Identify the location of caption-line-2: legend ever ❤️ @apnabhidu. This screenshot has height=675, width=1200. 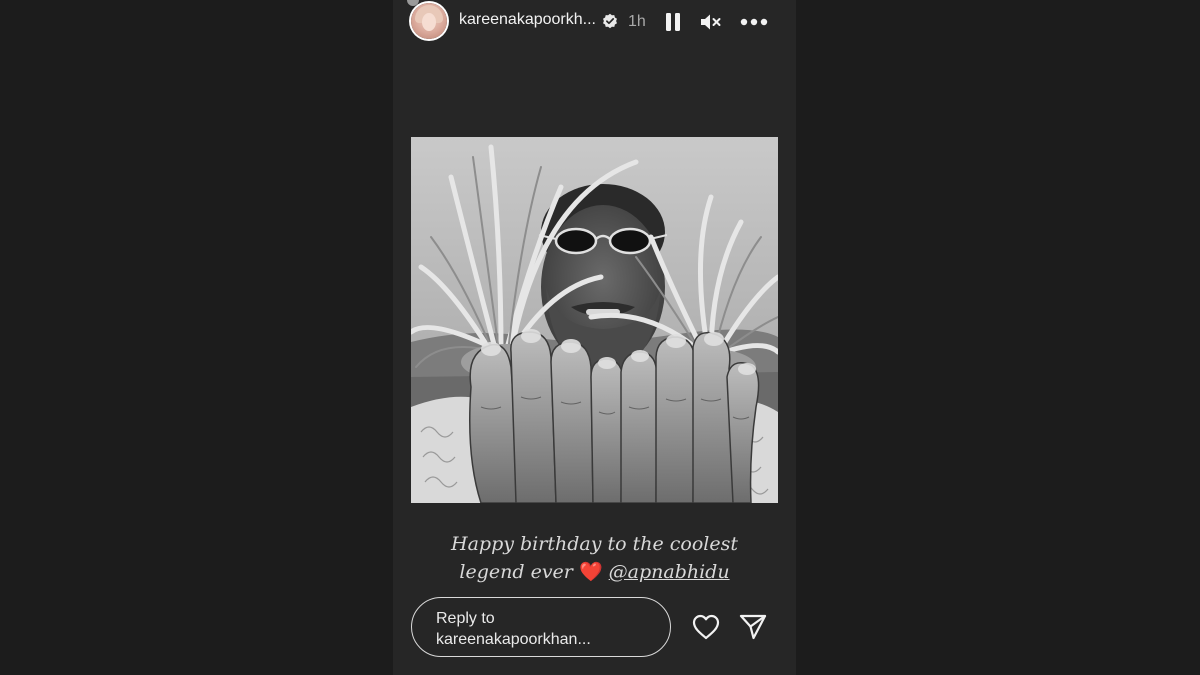
(594, 572).